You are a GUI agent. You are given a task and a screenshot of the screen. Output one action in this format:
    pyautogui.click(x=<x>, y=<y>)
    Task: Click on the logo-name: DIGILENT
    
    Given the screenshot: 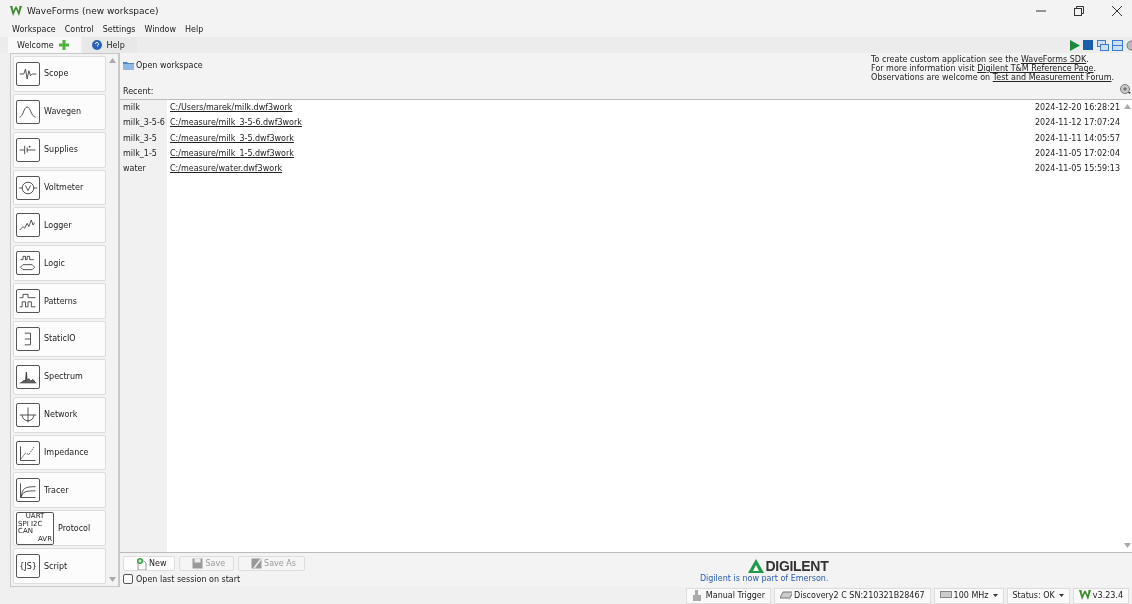 What is the action you would take?
    pyautogui.click(x=797, y=565)
    